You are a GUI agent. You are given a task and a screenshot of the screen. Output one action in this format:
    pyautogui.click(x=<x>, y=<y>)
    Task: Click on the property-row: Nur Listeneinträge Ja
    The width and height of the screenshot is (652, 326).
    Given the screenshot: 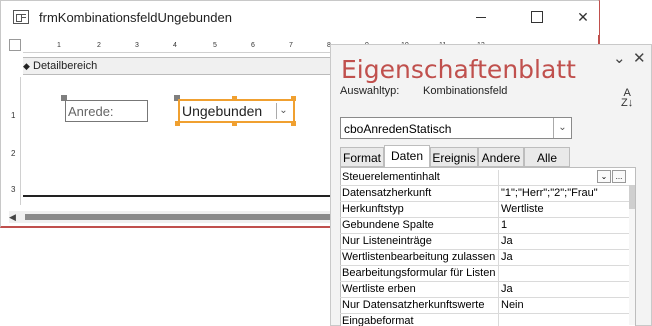 What is the action you would take?
    pyautogui.click(x=485, y=242)
    